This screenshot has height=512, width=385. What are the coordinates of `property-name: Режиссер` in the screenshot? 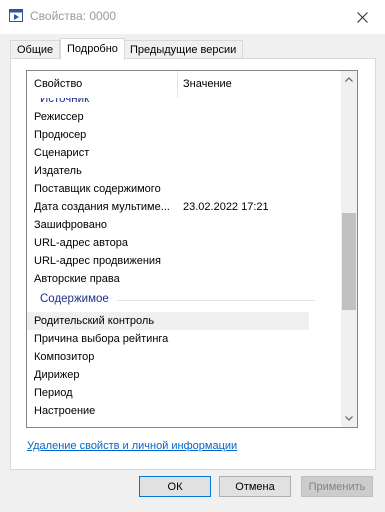 It's located at (59, 117).